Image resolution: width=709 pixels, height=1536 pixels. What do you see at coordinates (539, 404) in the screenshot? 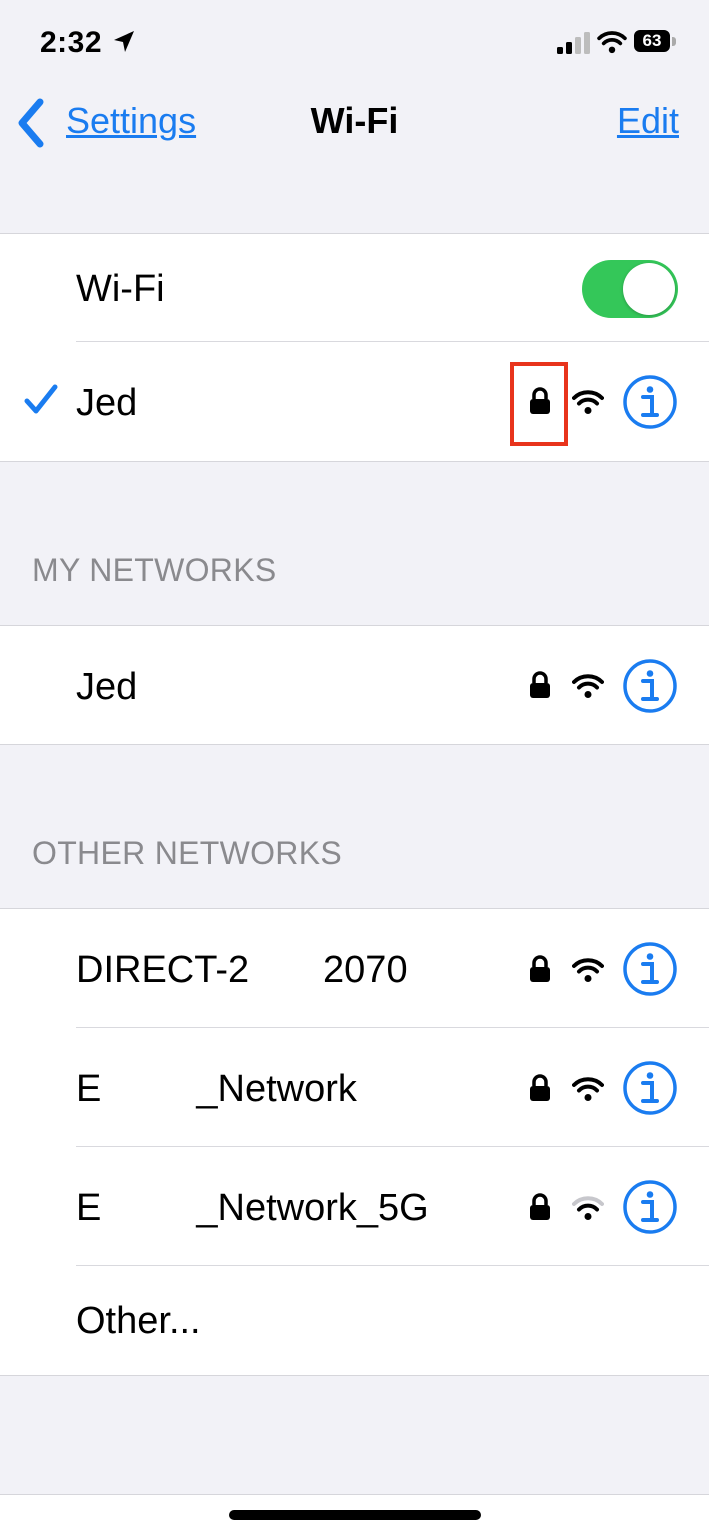
I see `lock-highlight-box` at bounding box center [539, 404].